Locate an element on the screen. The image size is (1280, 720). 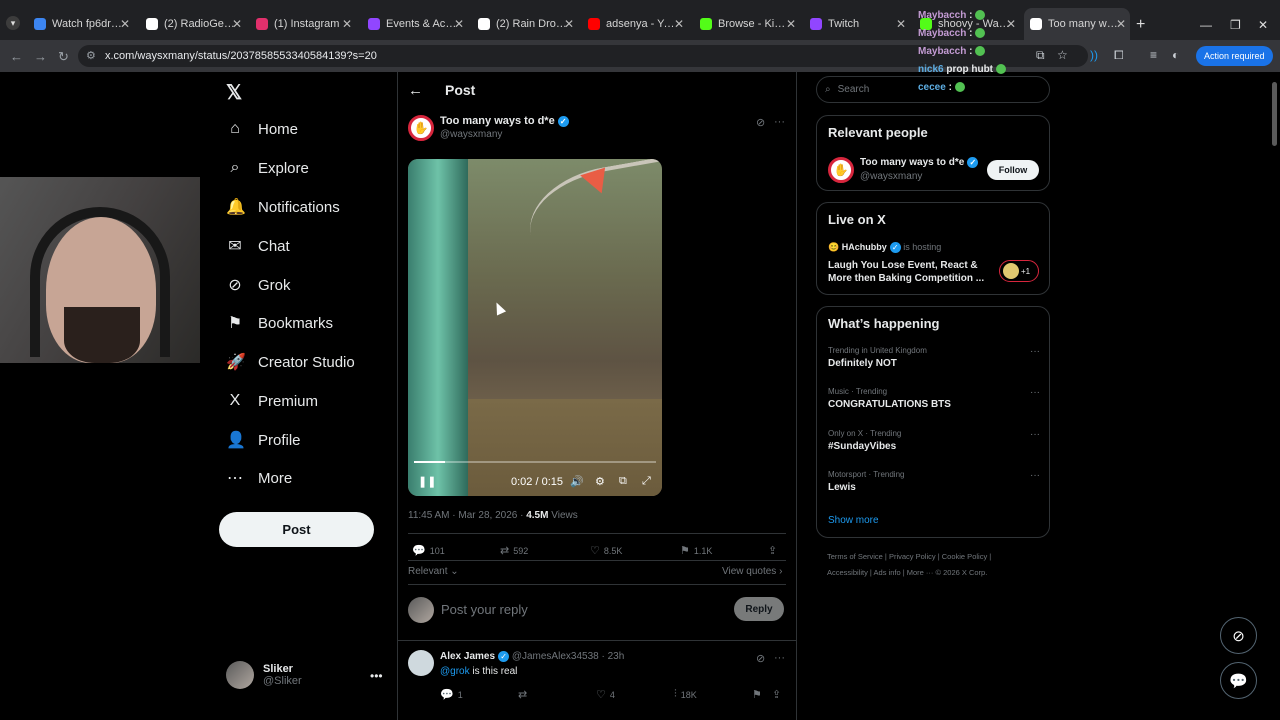
person-avatar: ✋ is located at coordinates (841, 170).